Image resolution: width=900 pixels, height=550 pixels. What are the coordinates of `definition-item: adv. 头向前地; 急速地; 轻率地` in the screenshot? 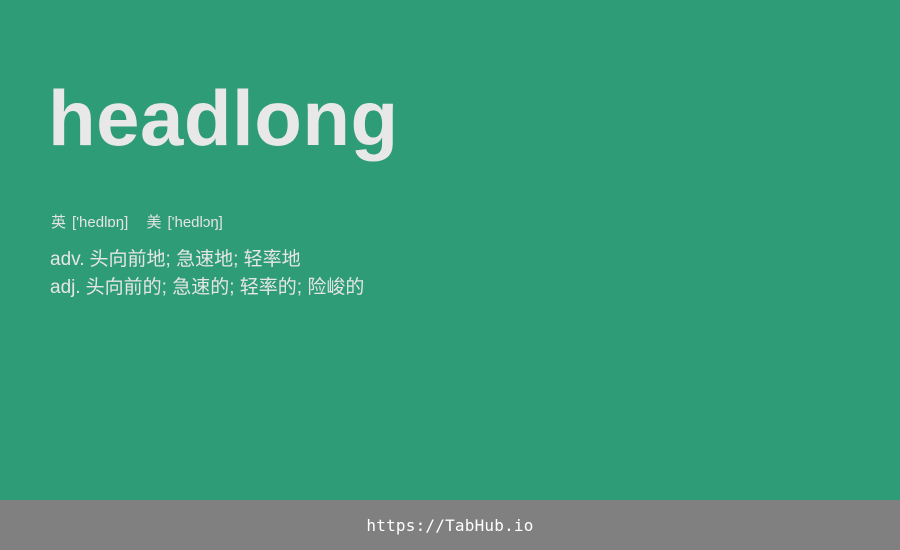 It's located at (207, 260).